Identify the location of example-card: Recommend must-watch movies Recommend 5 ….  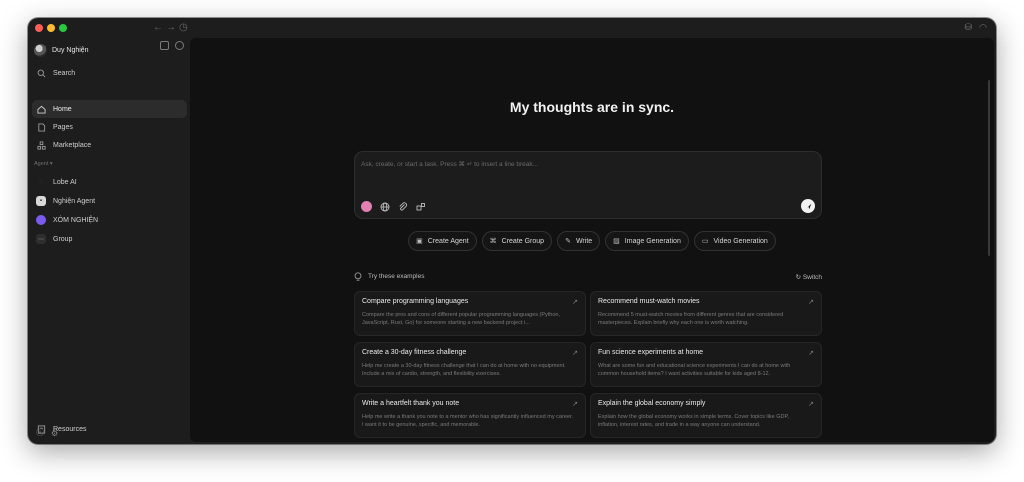
(706, 313).